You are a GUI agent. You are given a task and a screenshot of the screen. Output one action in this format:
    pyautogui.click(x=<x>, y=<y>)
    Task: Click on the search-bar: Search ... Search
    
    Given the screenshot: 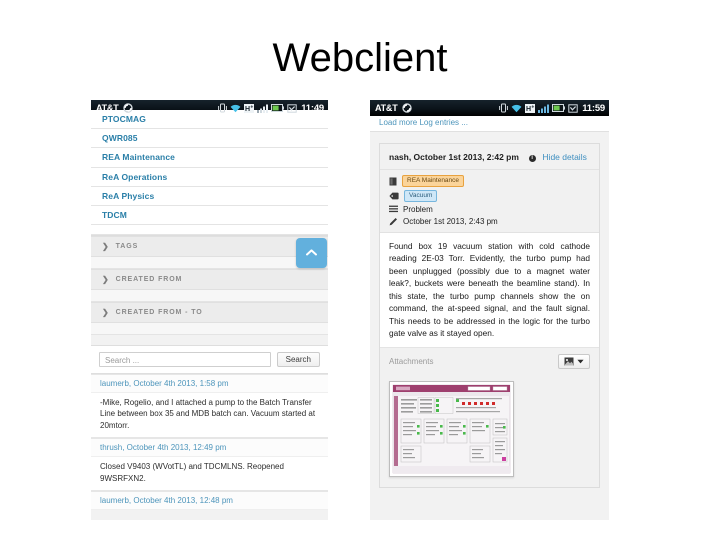 What is the action you would take?
    pyautogui.click(x=209, y=360)
    